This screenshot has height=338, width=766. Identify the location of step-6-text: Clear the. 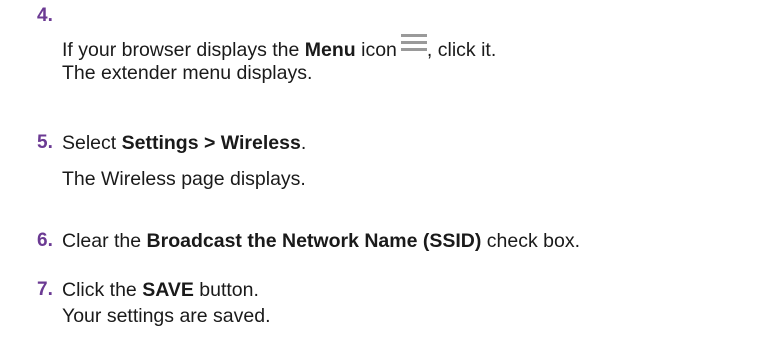
(104, 241).